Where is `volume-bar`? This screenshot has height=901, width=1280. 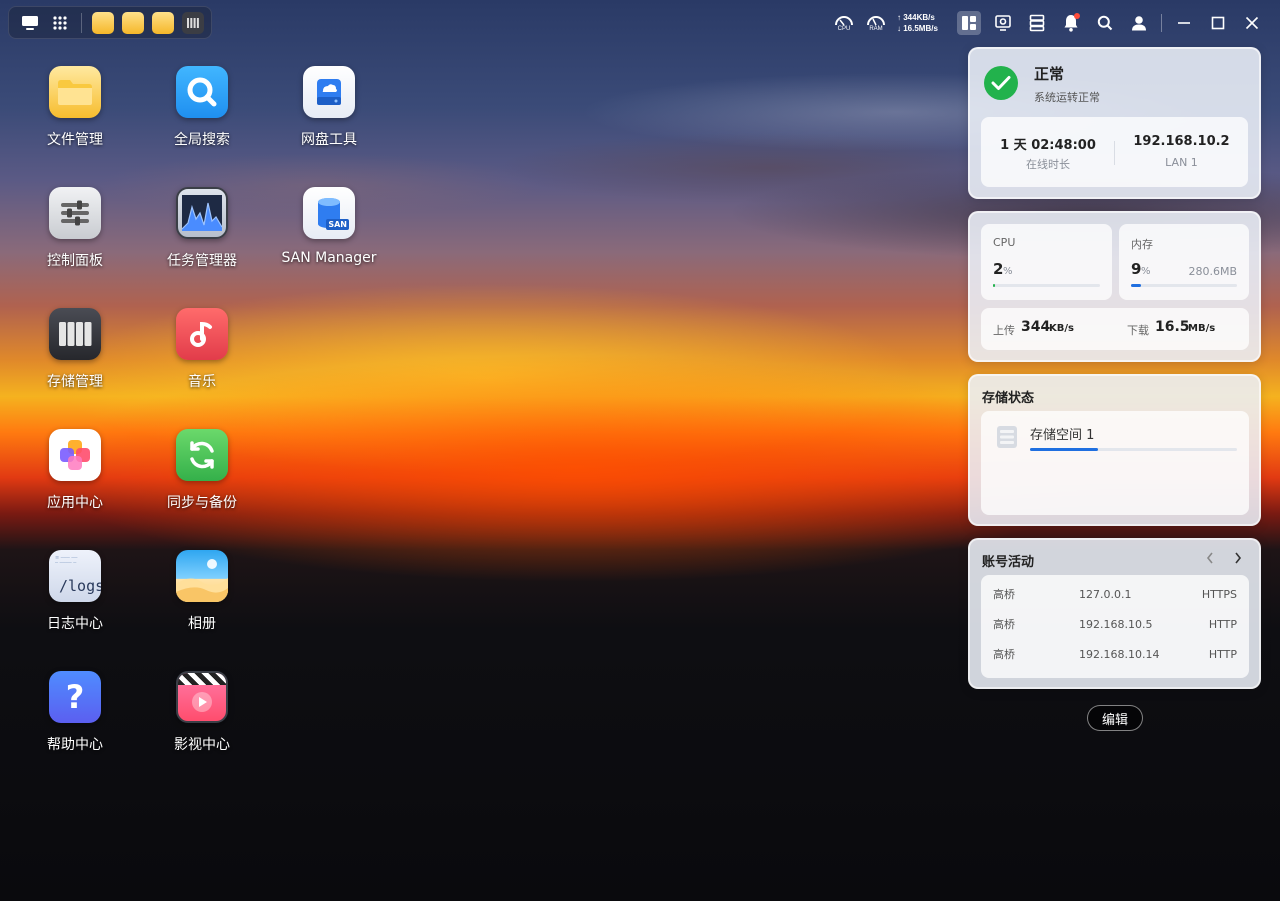
volume-bar is located at coordinates (1133, 449).